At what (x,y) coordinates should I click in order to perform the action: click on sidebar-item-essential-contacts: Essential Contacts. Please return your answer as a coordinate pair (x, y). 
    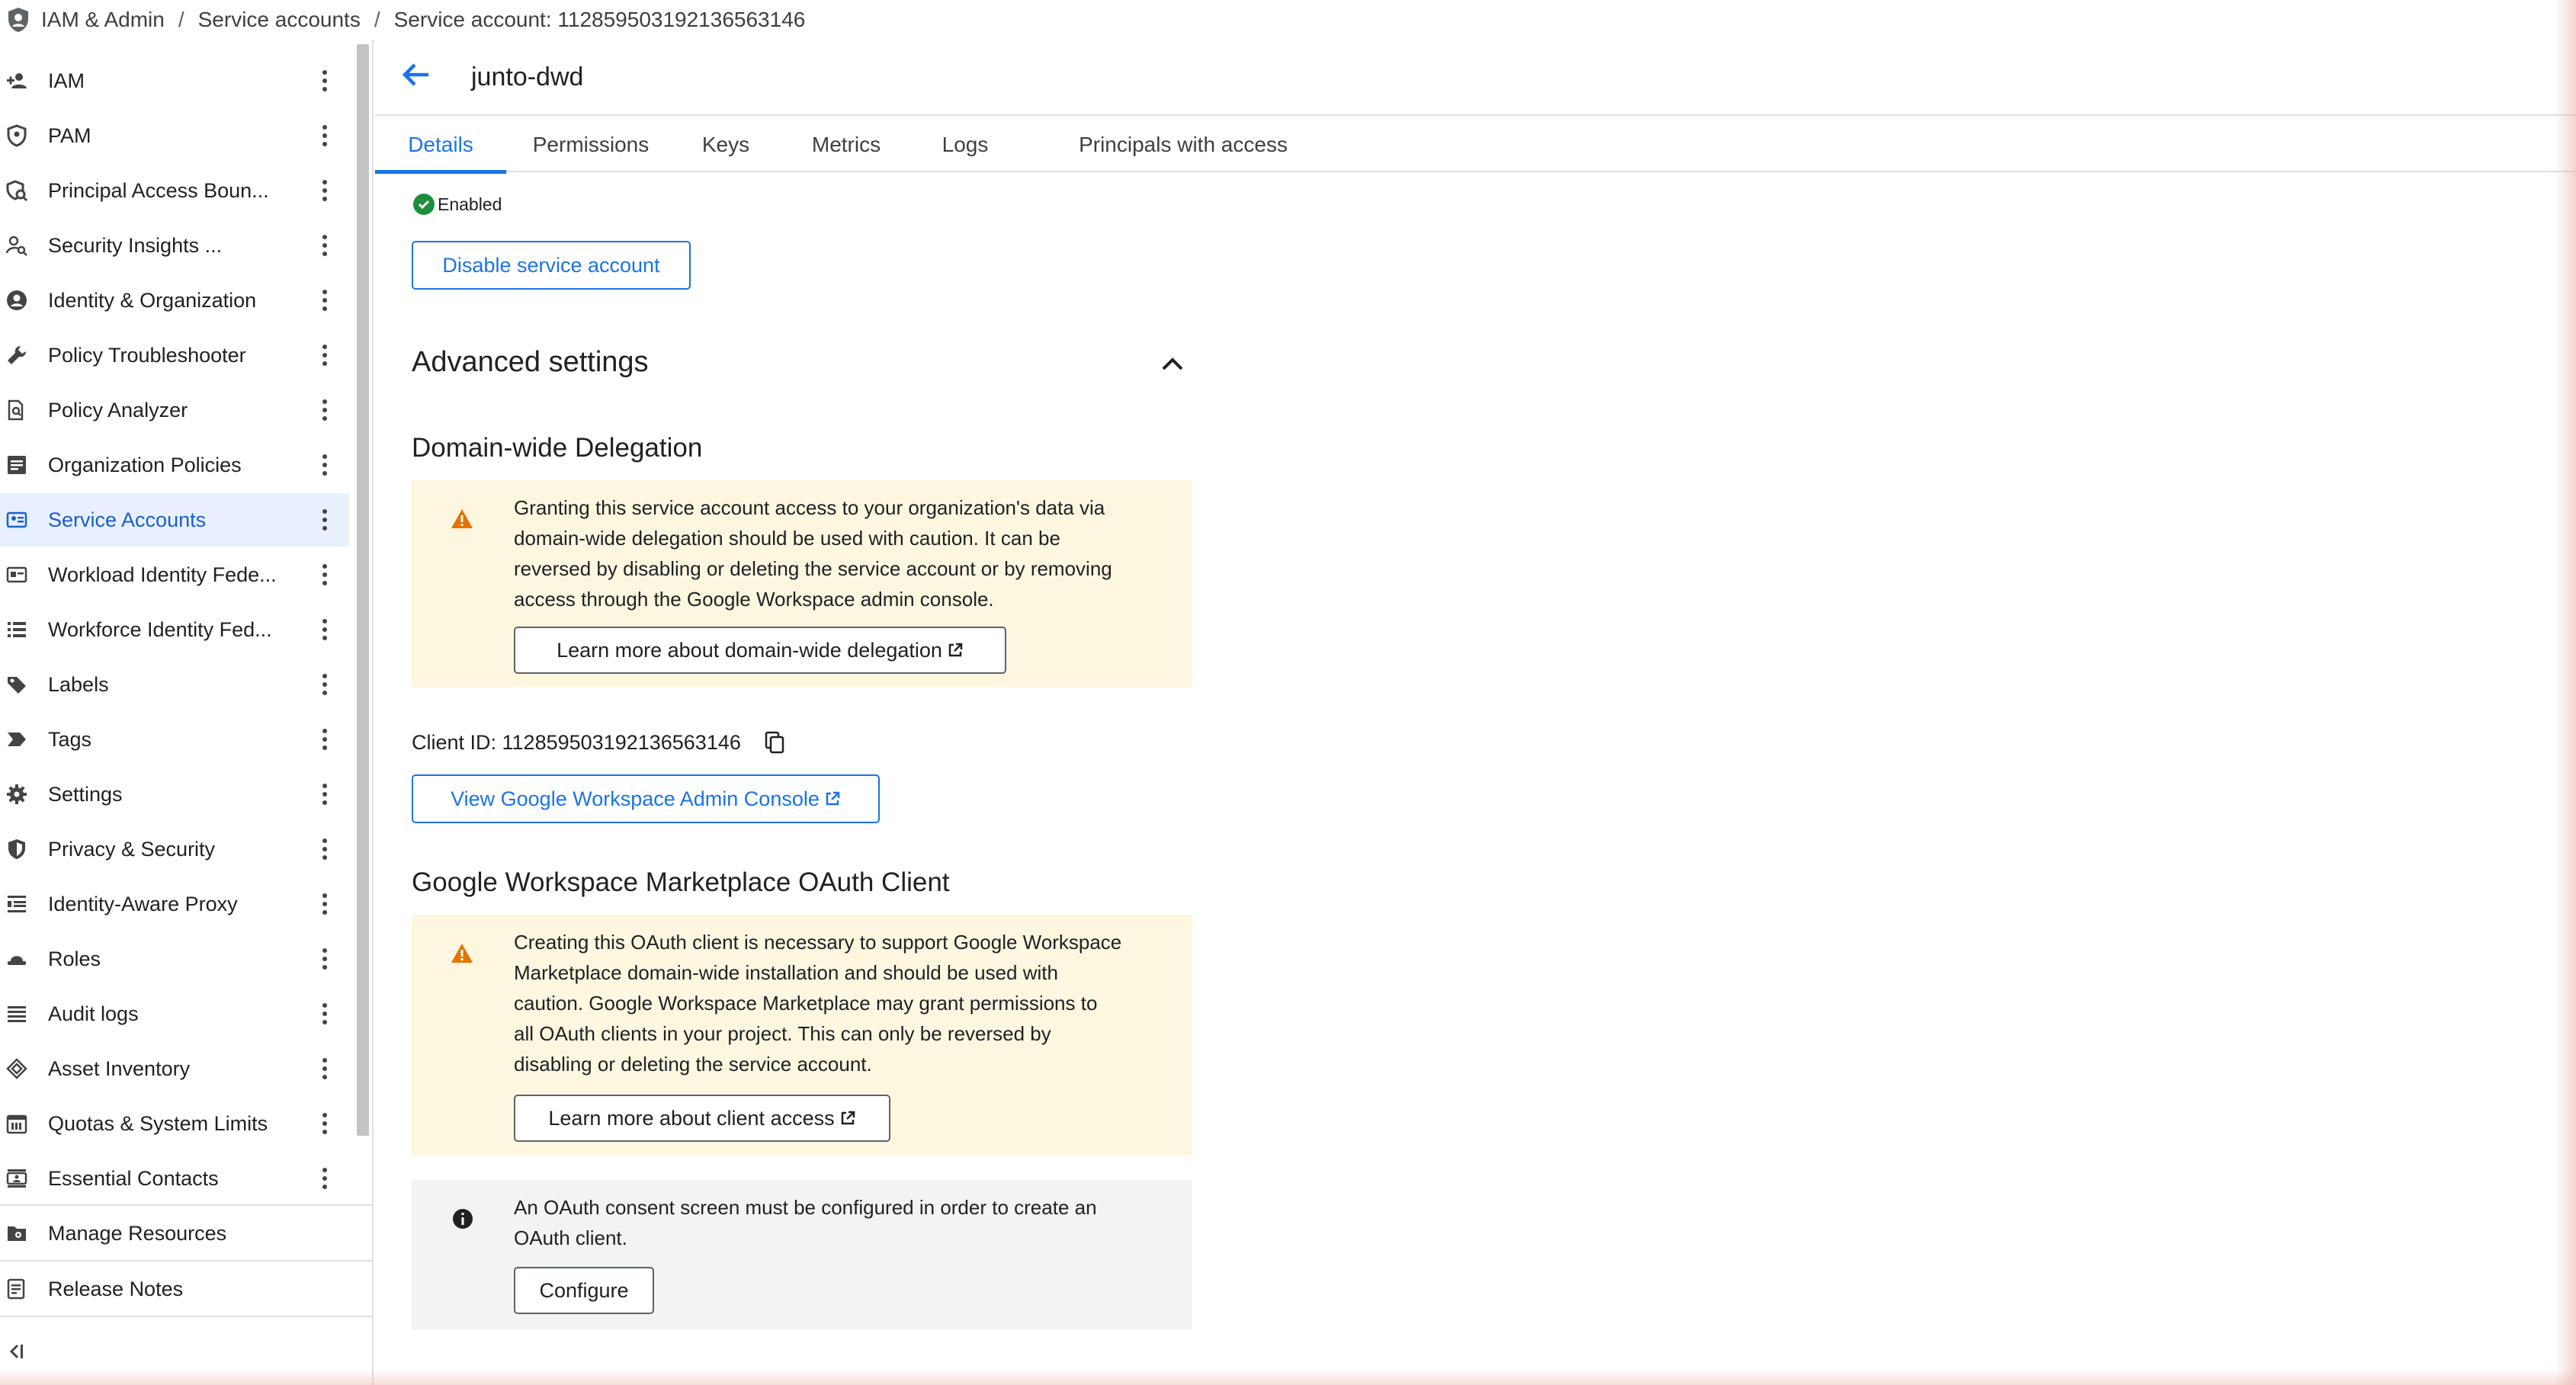
    Looking at the image, I should click on (174, 1178).